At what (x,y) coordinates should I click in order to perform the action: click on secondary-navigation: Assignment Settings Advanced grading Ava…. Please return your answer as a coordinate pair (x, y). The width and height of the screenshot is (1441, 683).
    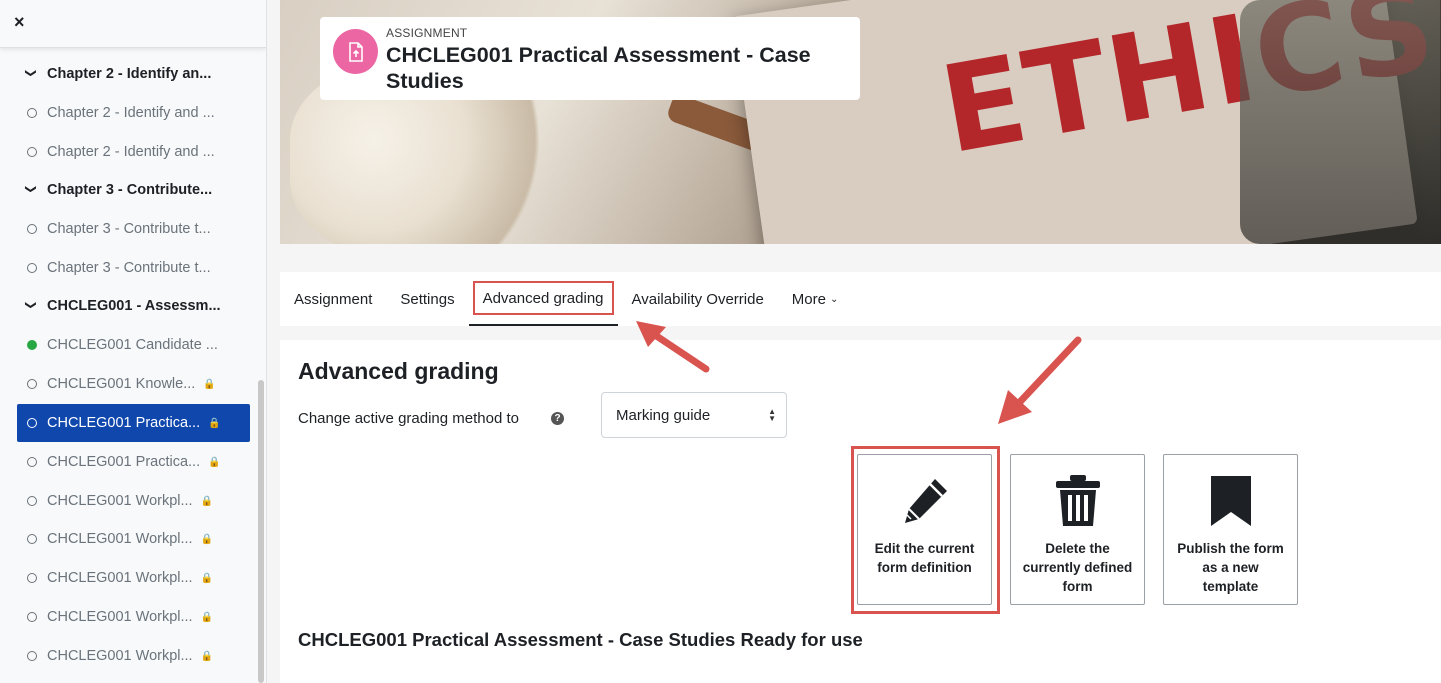
    Looking at the image, I should click on (860, 299).